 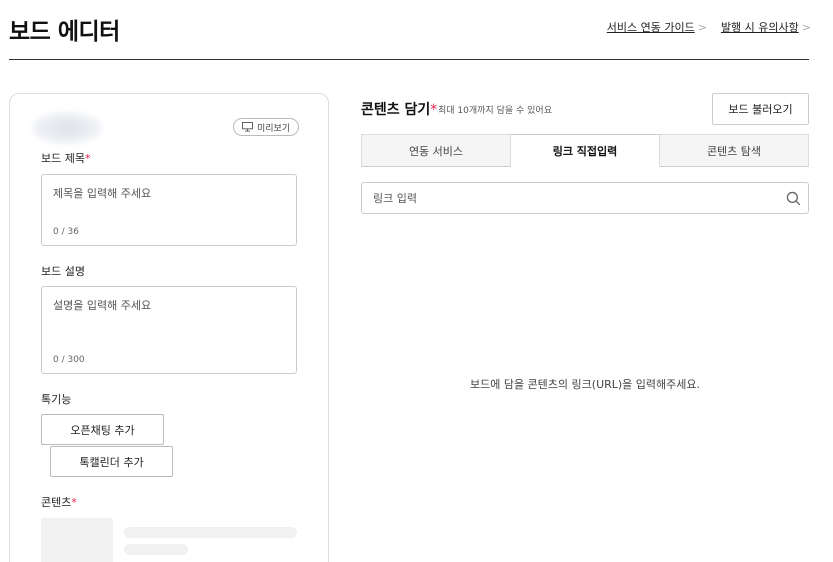 I want to click on tab-linked-service: 연동 서비스, so click(x=436, y=150).